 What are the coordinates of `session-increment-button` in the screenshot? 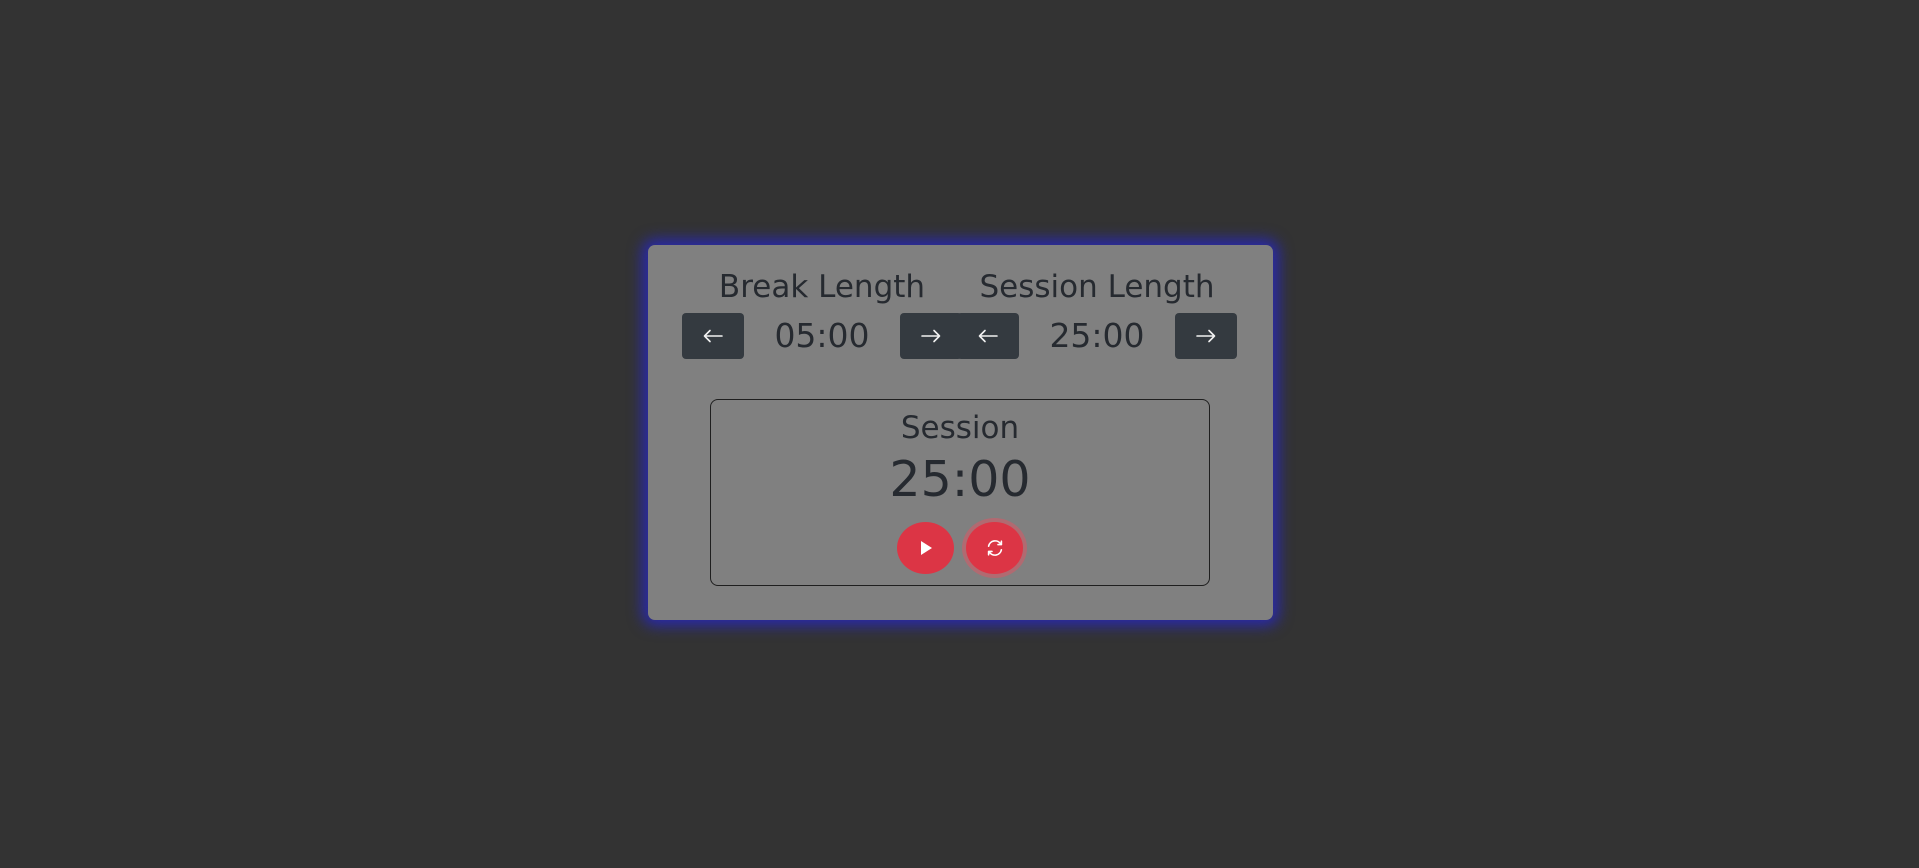 It's located at (1205, 336).